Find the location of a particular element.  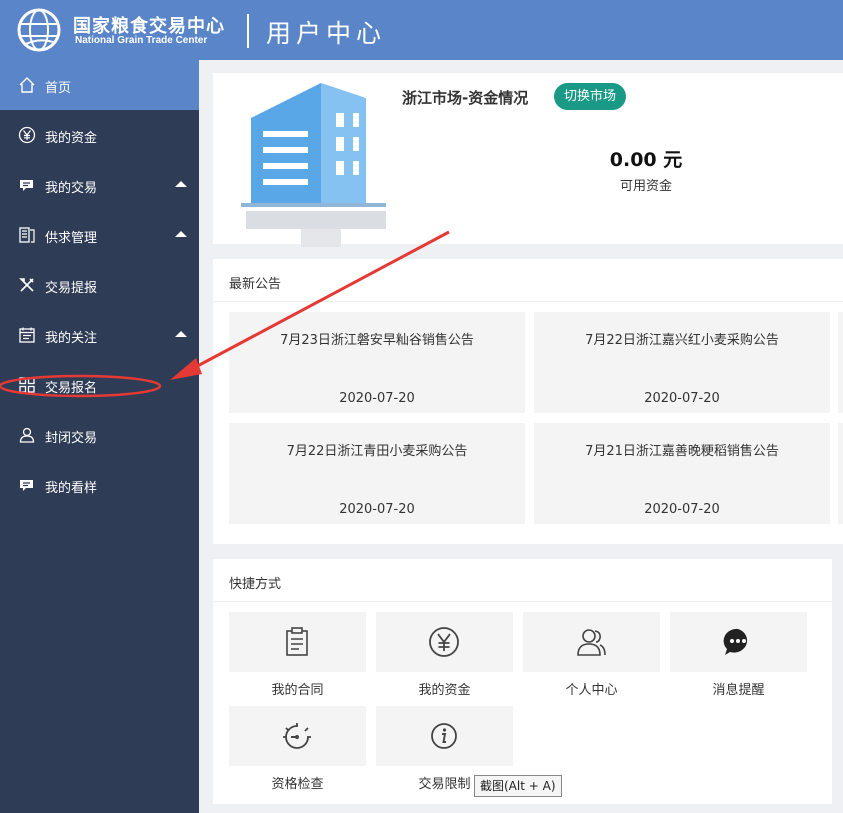

notice-item: 7月23日浙江磐安早籼谷销售公告 2020-07-20 is located at coordinates (377, 362).